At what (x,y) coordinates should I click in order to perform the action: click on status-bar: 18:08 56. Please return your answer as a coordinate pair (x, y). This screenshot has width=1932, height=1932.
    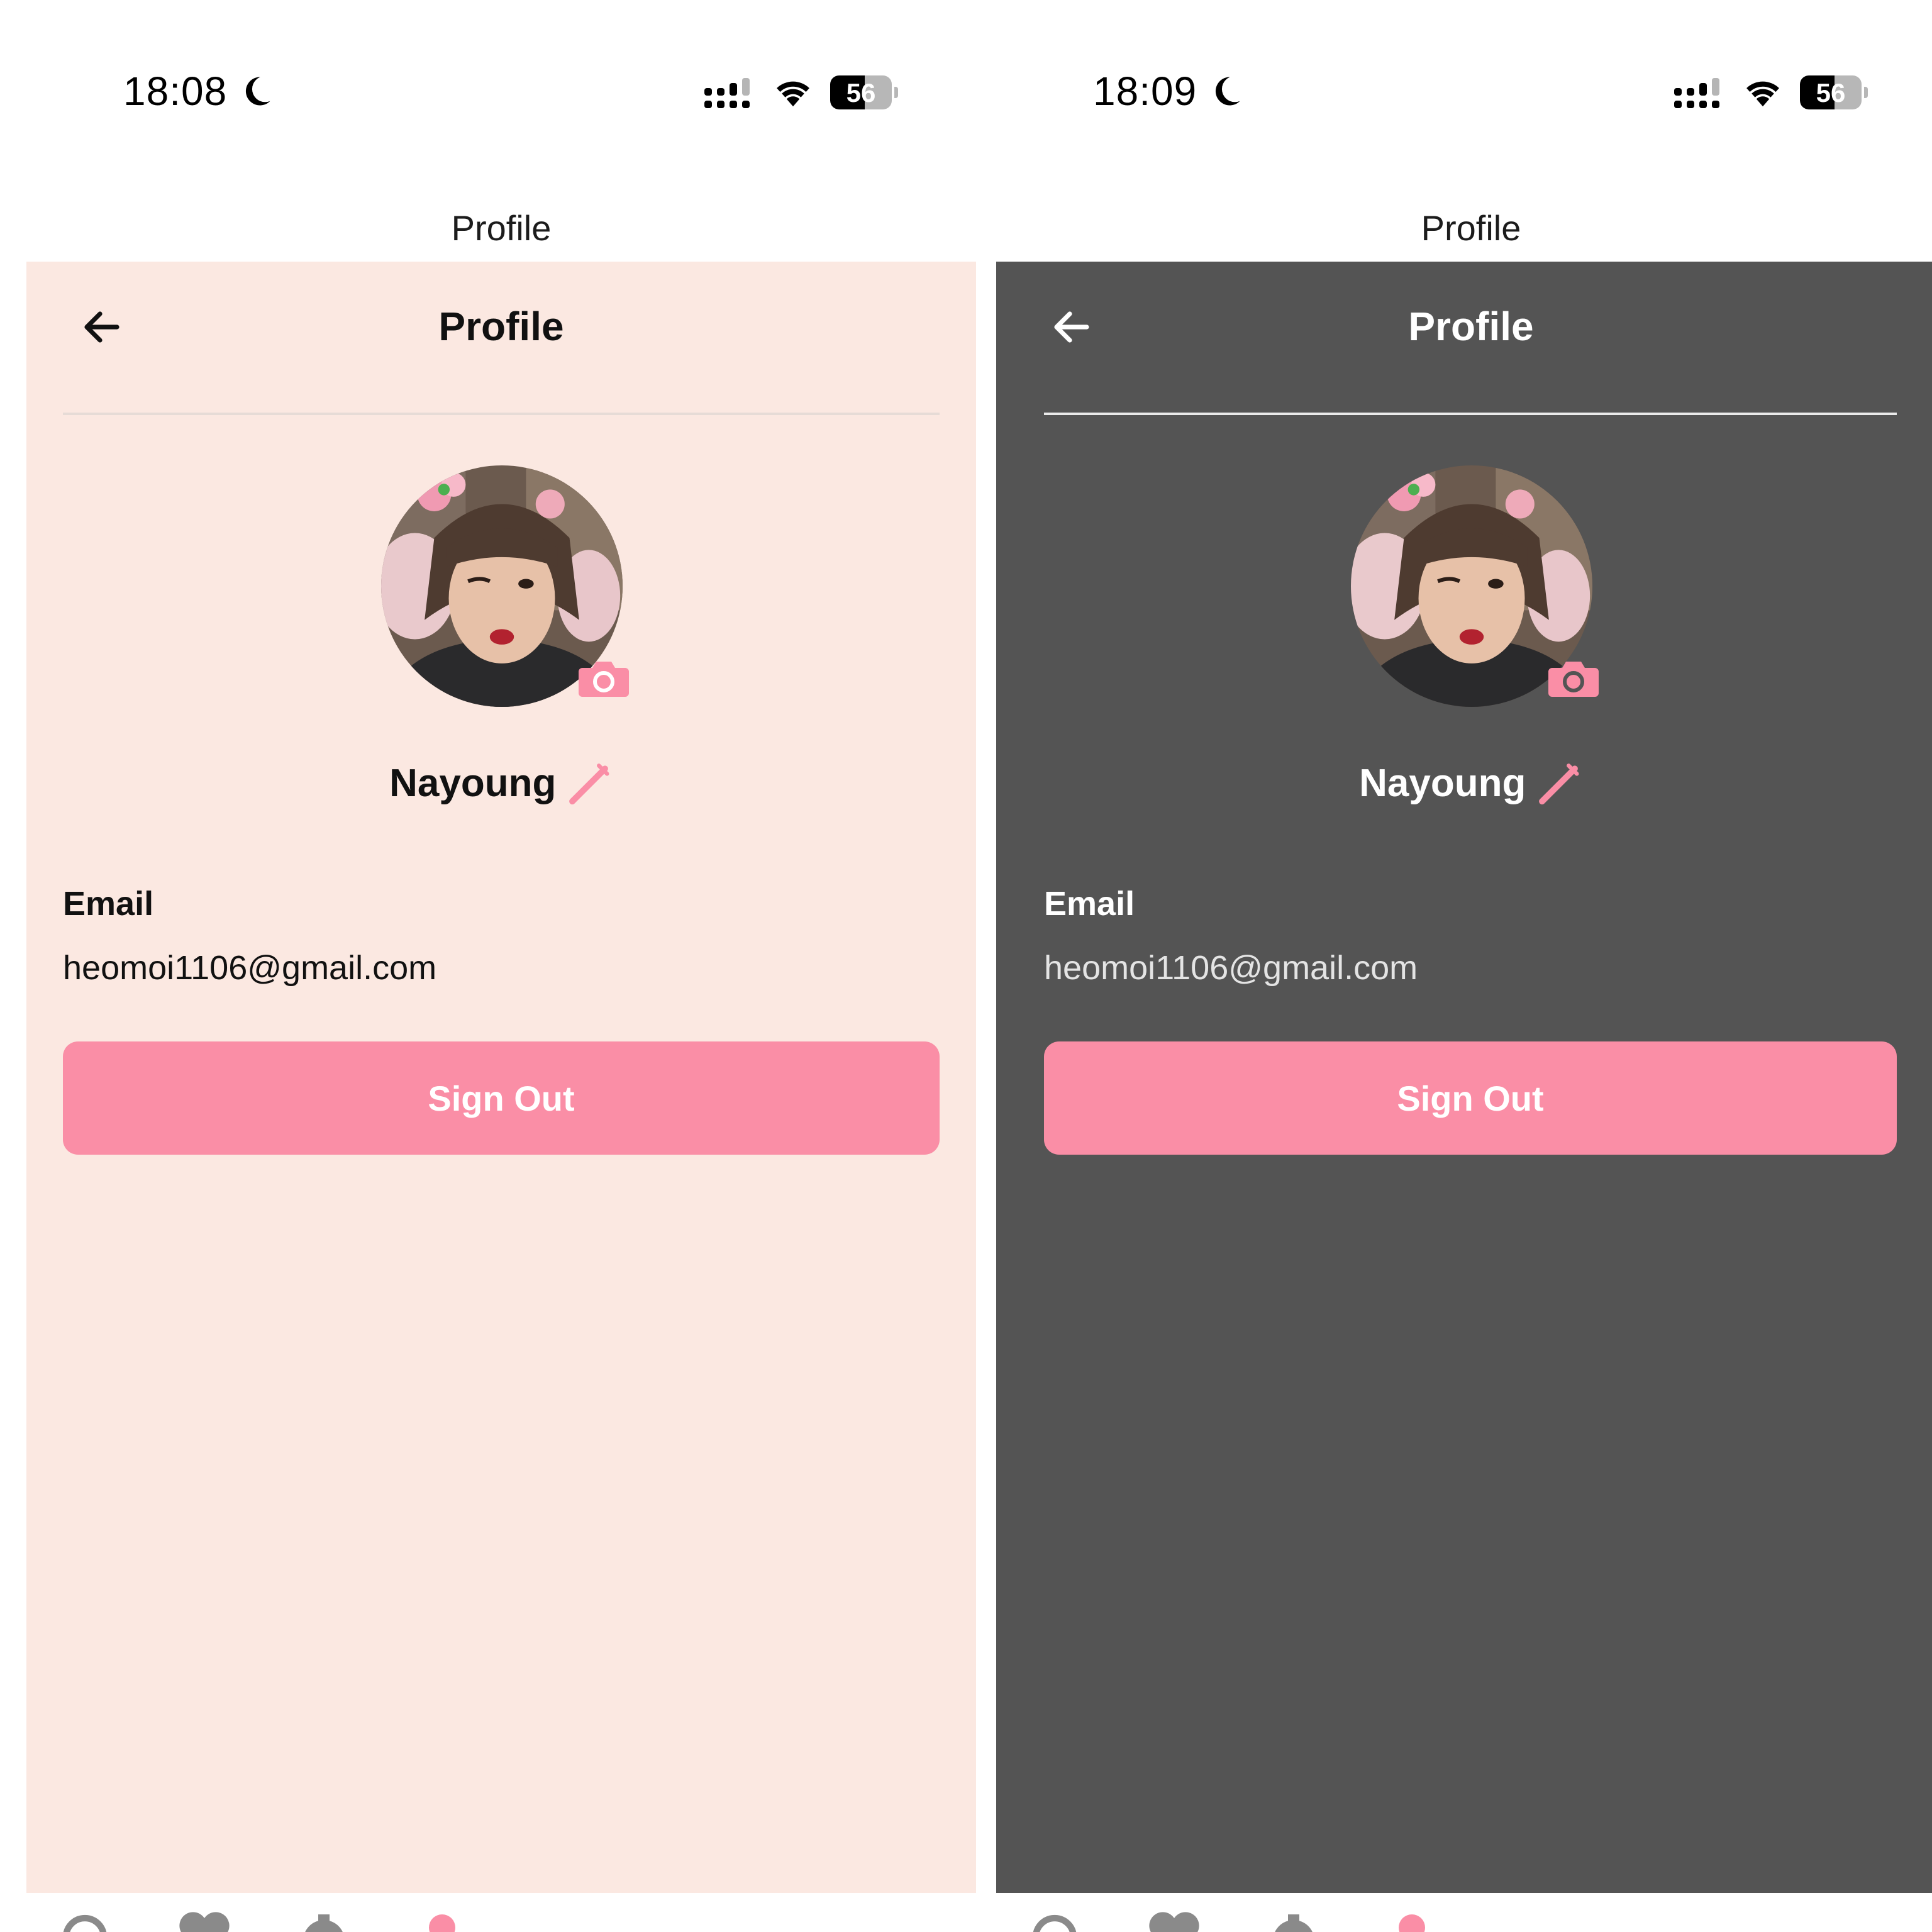
    Looking at the image, I should click on (501, 88).